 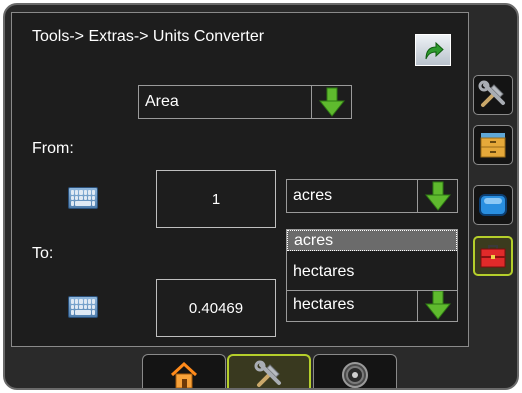 What do you see at coordinates (372, 271) in the screenshot?
I see `dropdown-option-hectares: hectares` at bounding box center [372, 271].